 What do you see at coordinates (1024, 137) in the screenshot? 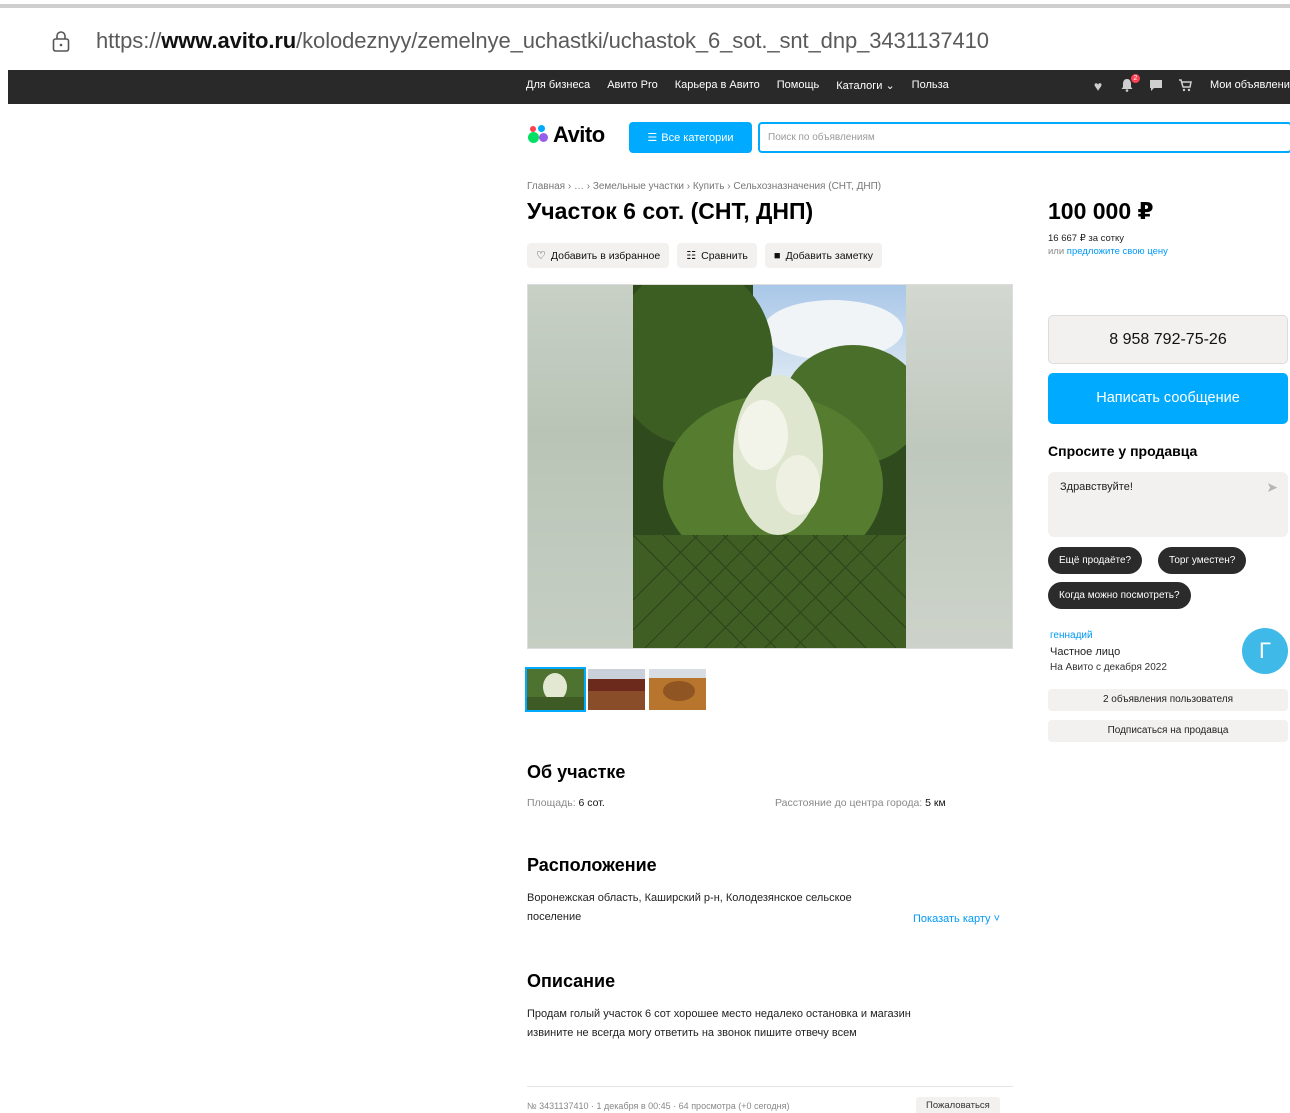
I see `search-input: Поиск по объявлениям` at bounding box center [1024, 137].